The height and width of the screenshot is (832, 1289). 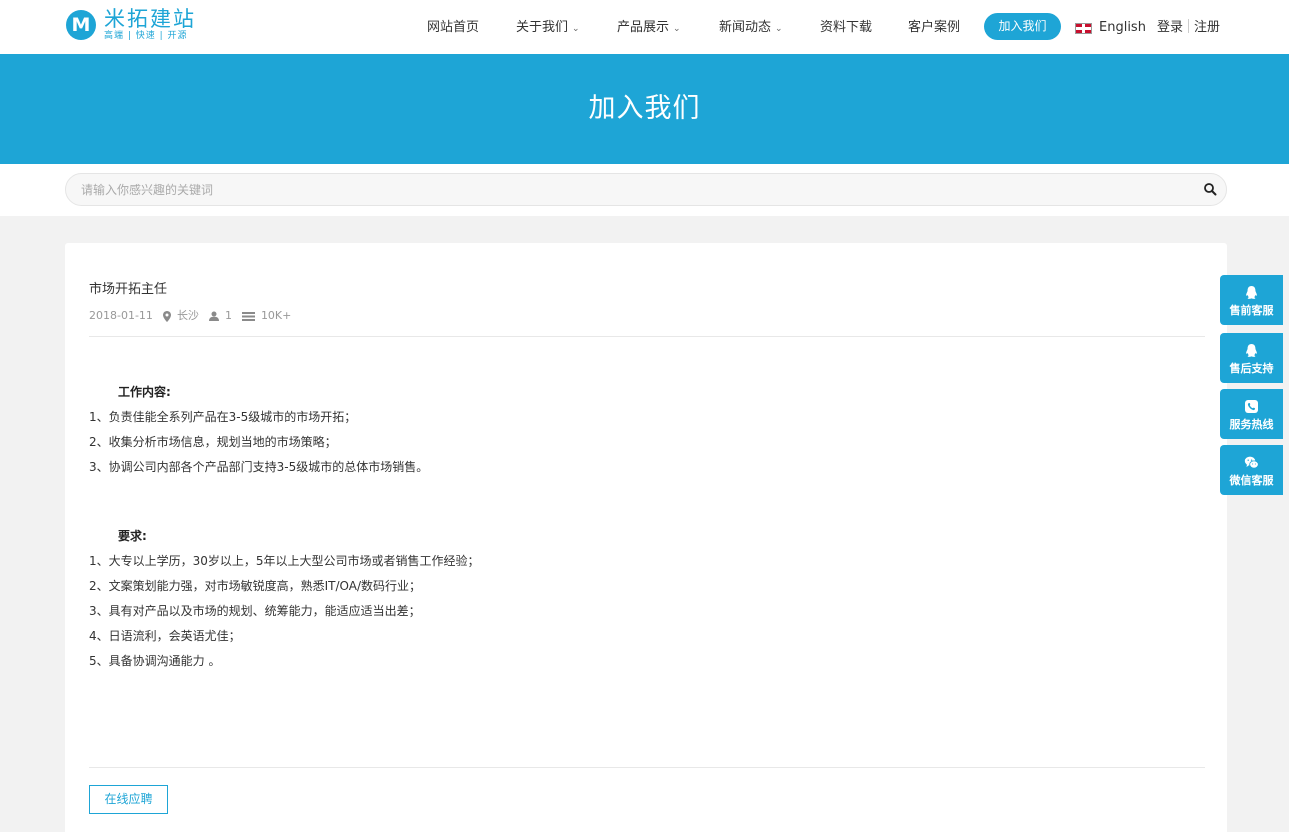 What do you see at coordinates (213, 442) in the screenshot?
I see `duty-line: 2、收集分析市场信息，规划当地的市场策略；` at bounding box center [213, 442].